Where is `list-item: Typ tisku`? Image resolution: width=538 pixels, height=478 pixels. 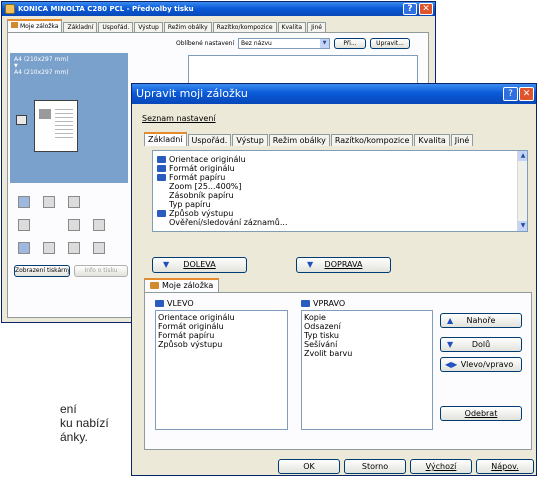 list-item: Typ tisku is located at coordinates (367, 335).